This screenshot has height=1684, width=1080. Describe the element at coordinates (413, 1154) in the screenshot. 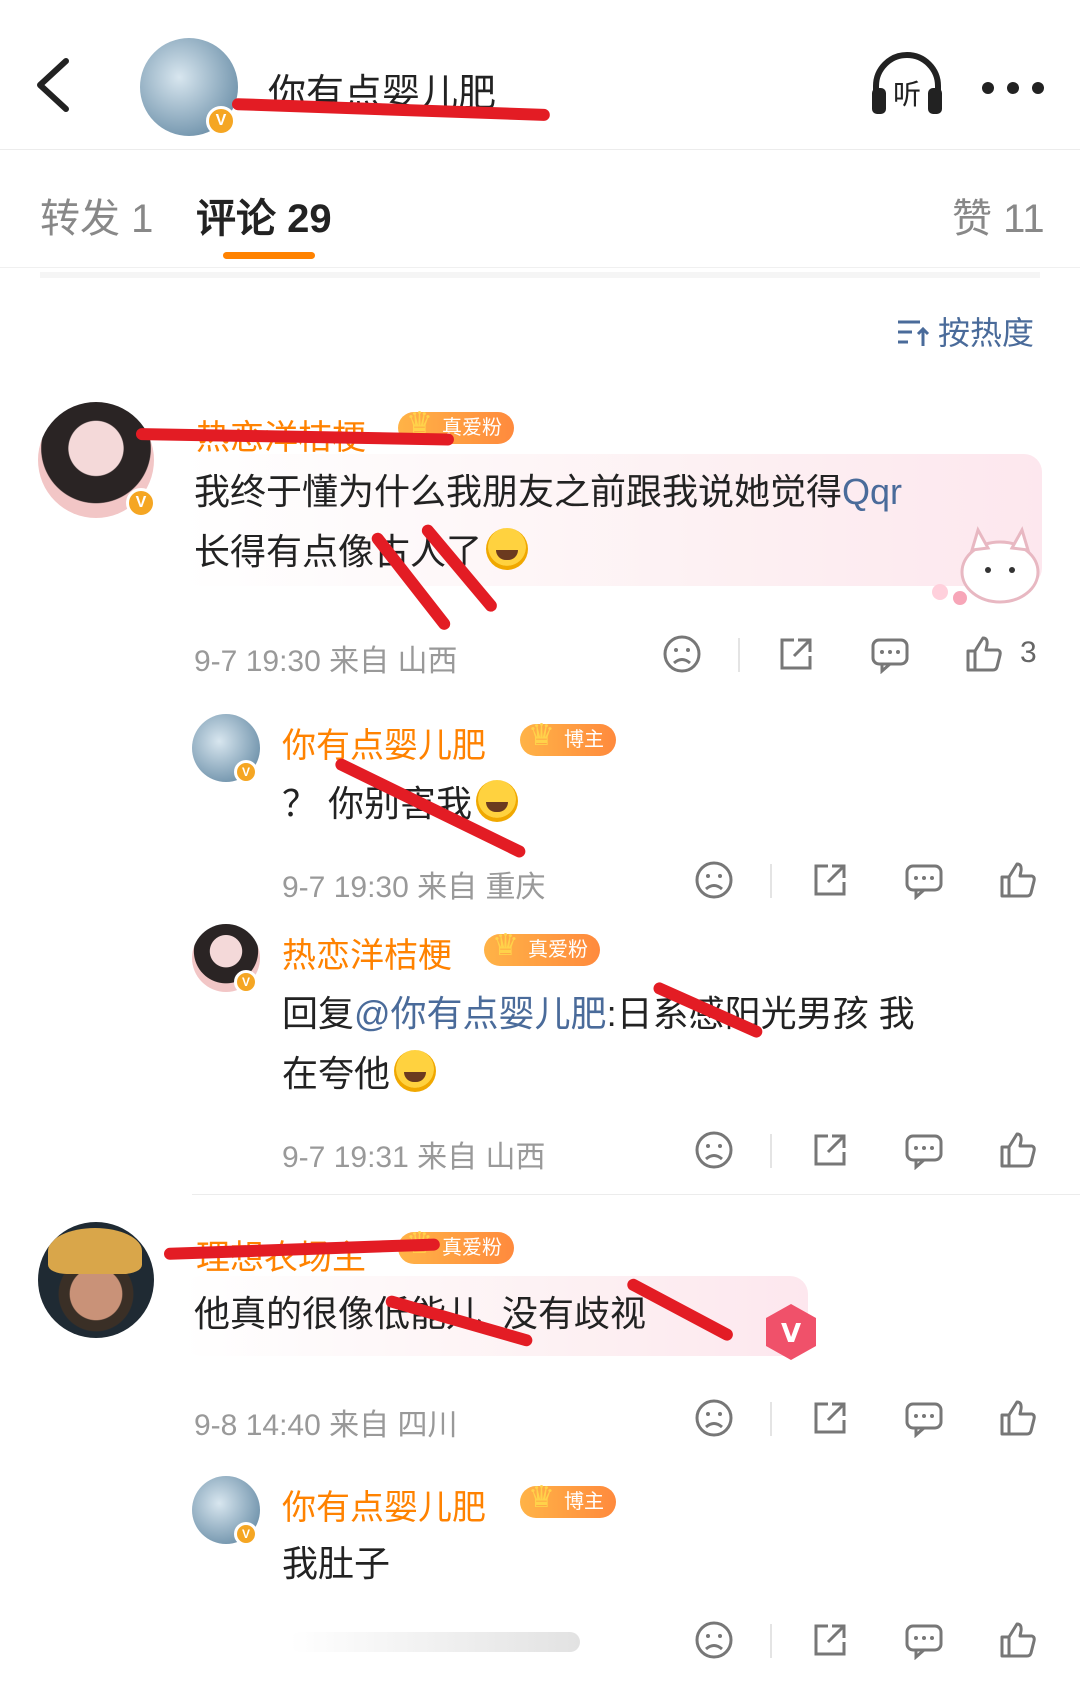

I see `comment-meta: 9-7 19:31 来自 山西` at that location.